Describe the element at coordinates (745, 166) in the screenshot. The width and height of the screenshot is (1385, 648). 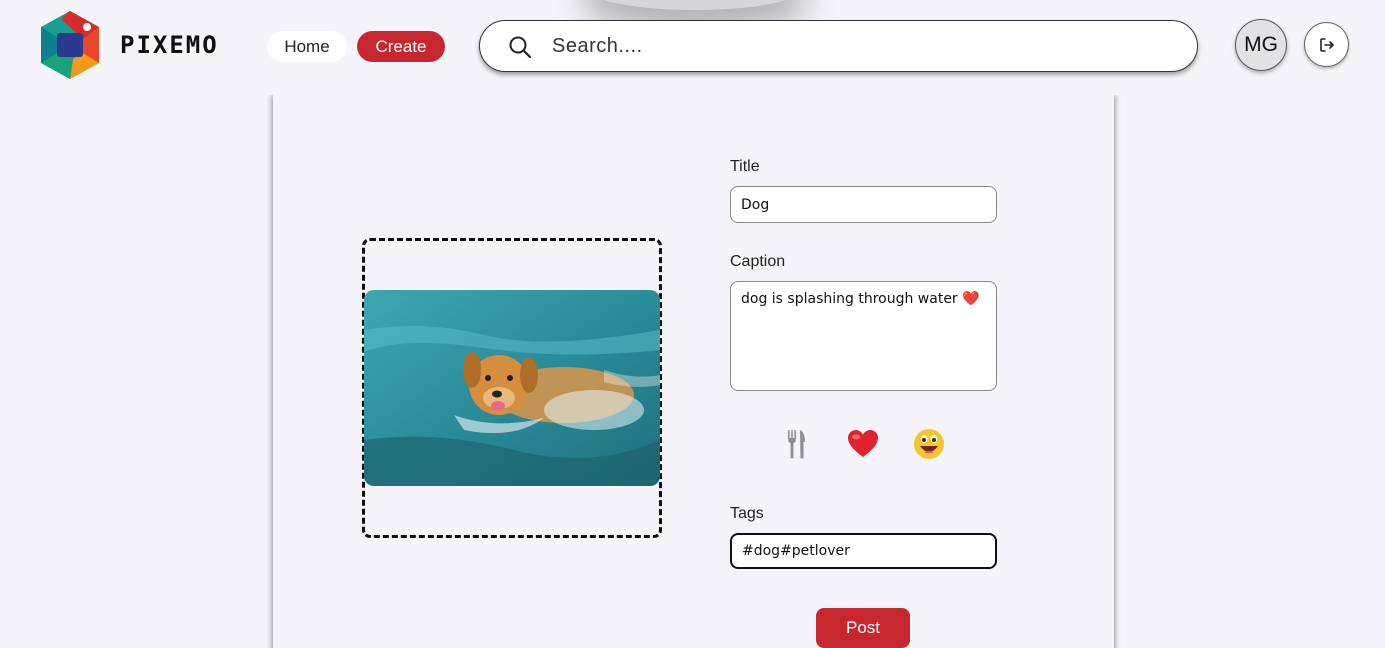
I see `title-label: Title` at that location.